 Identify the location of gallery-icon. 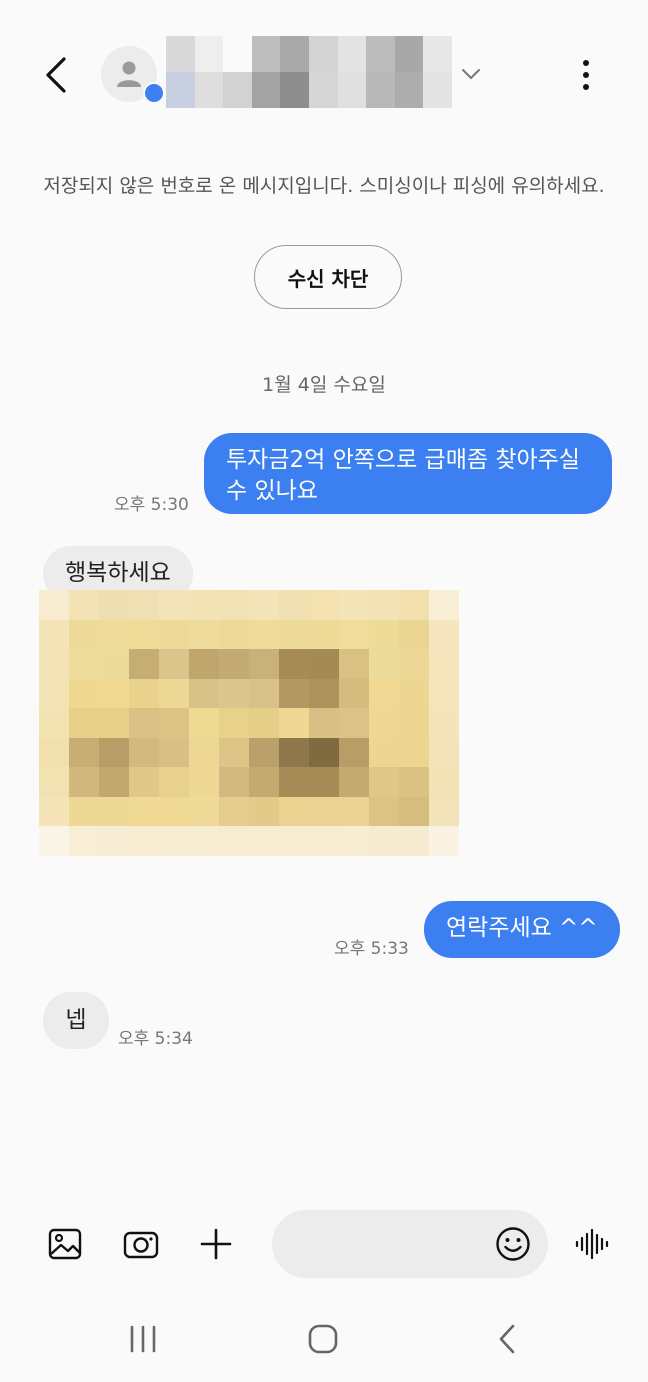
(65, 1244).